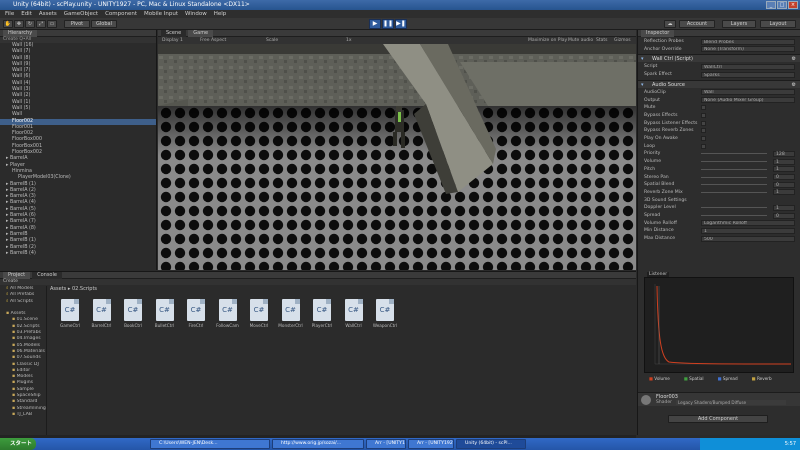 The height and width of the screenshot is (450, 800). What do you see at coordinates (748, 238) in the screenshot?
I see `field-value: 500` at bounding box center [748, 238].